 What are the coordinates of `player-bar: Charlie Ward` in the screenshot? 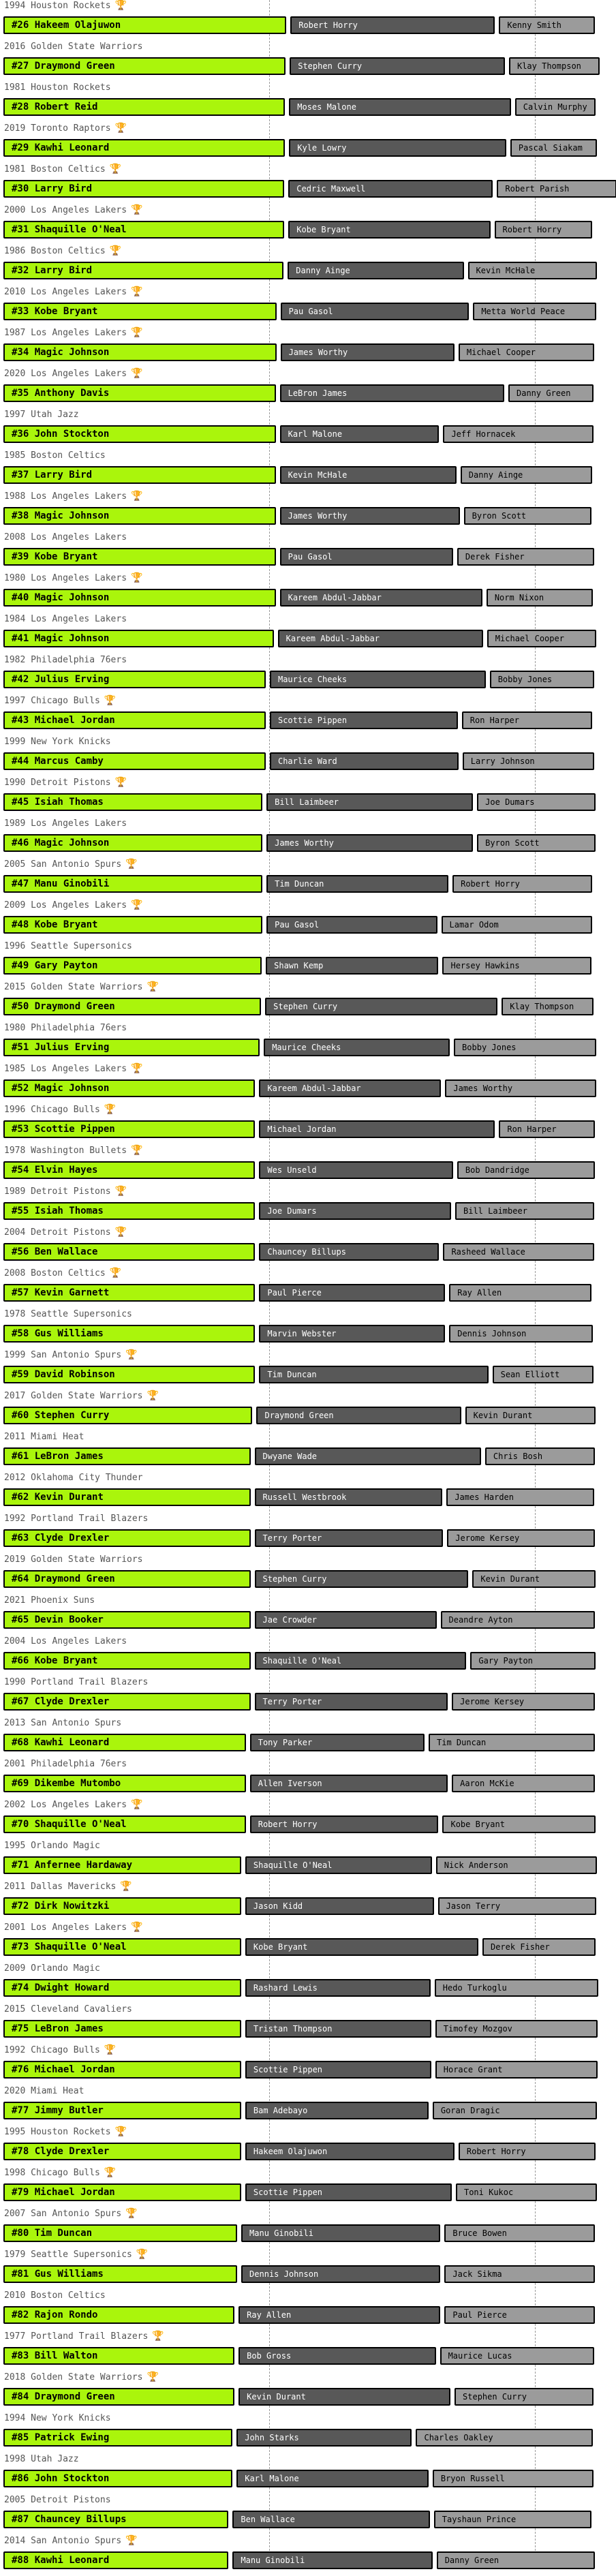 It's located at (364, 761).